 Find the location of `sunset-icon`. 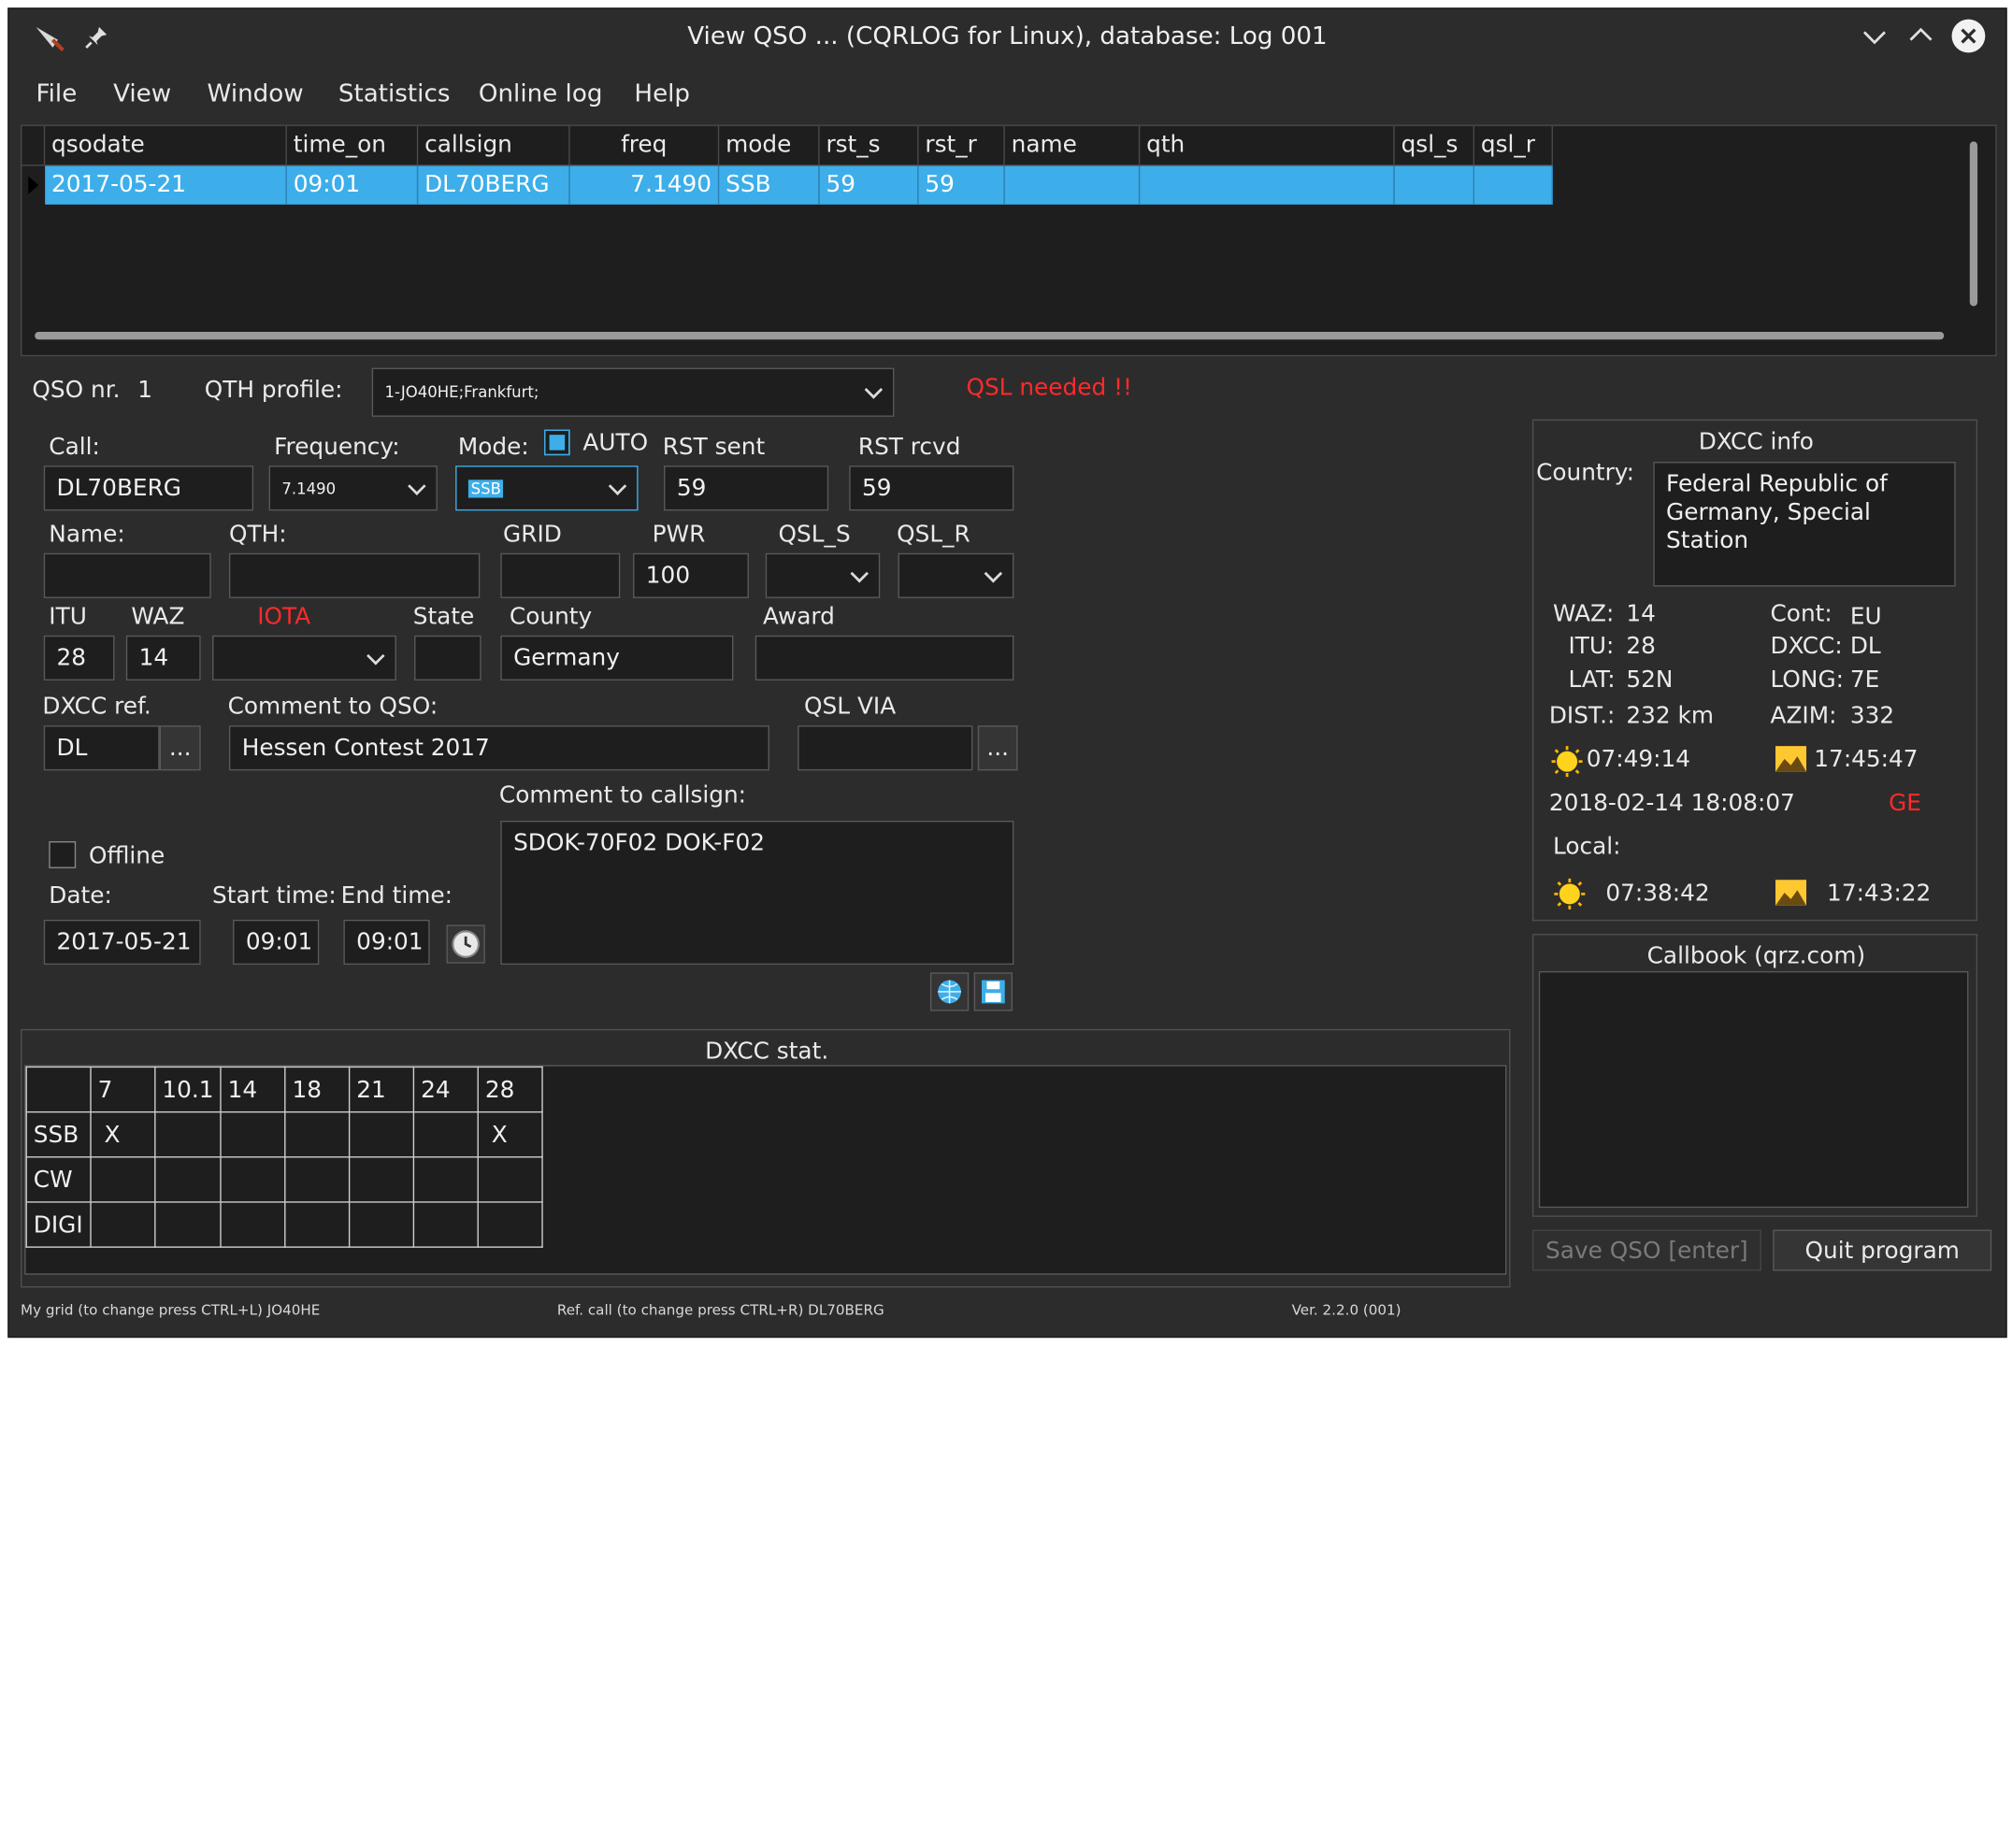

sunset-icon is located at coordinates (1791, 759).